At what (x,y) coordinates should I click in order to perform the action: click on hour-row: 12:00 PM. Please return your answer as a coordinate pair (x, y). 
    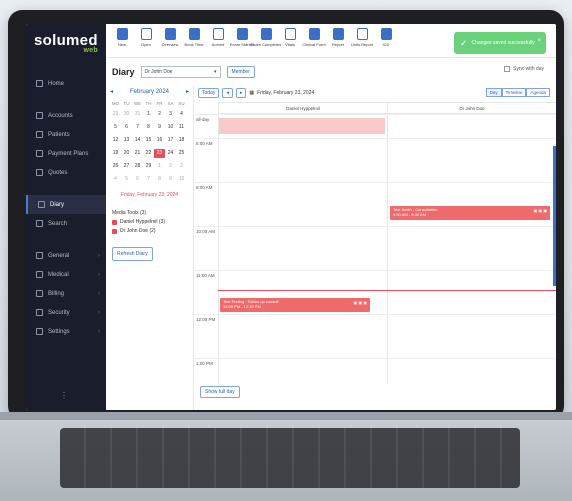
    Looking at the image, I should click on (375, 336).